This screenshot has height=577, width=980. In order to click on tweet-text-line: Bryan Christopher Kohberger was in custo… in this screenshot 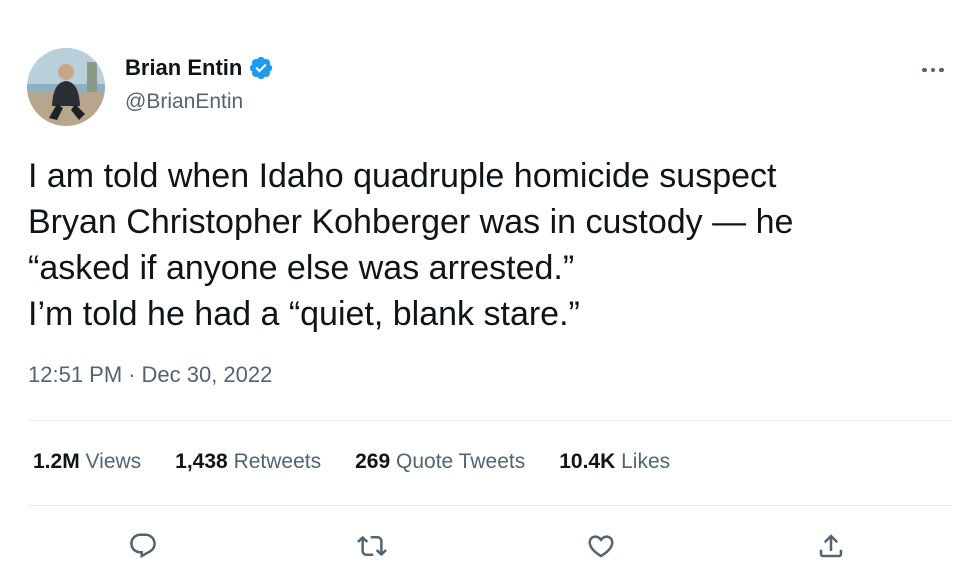, I will do `click(411, 222)`.